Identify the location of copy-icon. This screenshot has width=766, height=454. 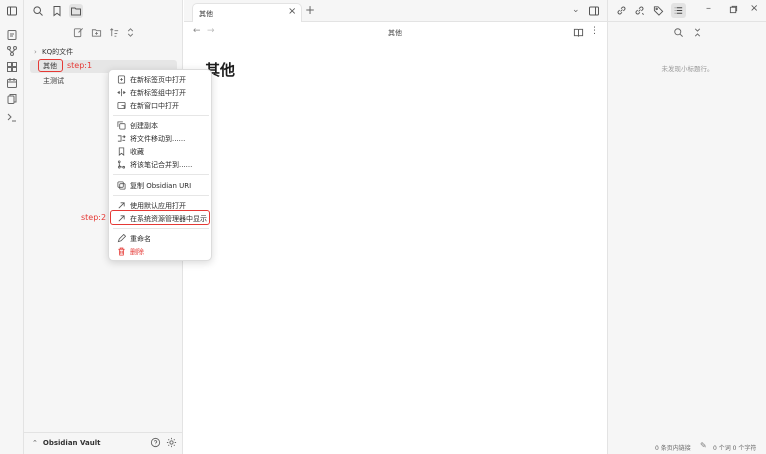
(121, 126).